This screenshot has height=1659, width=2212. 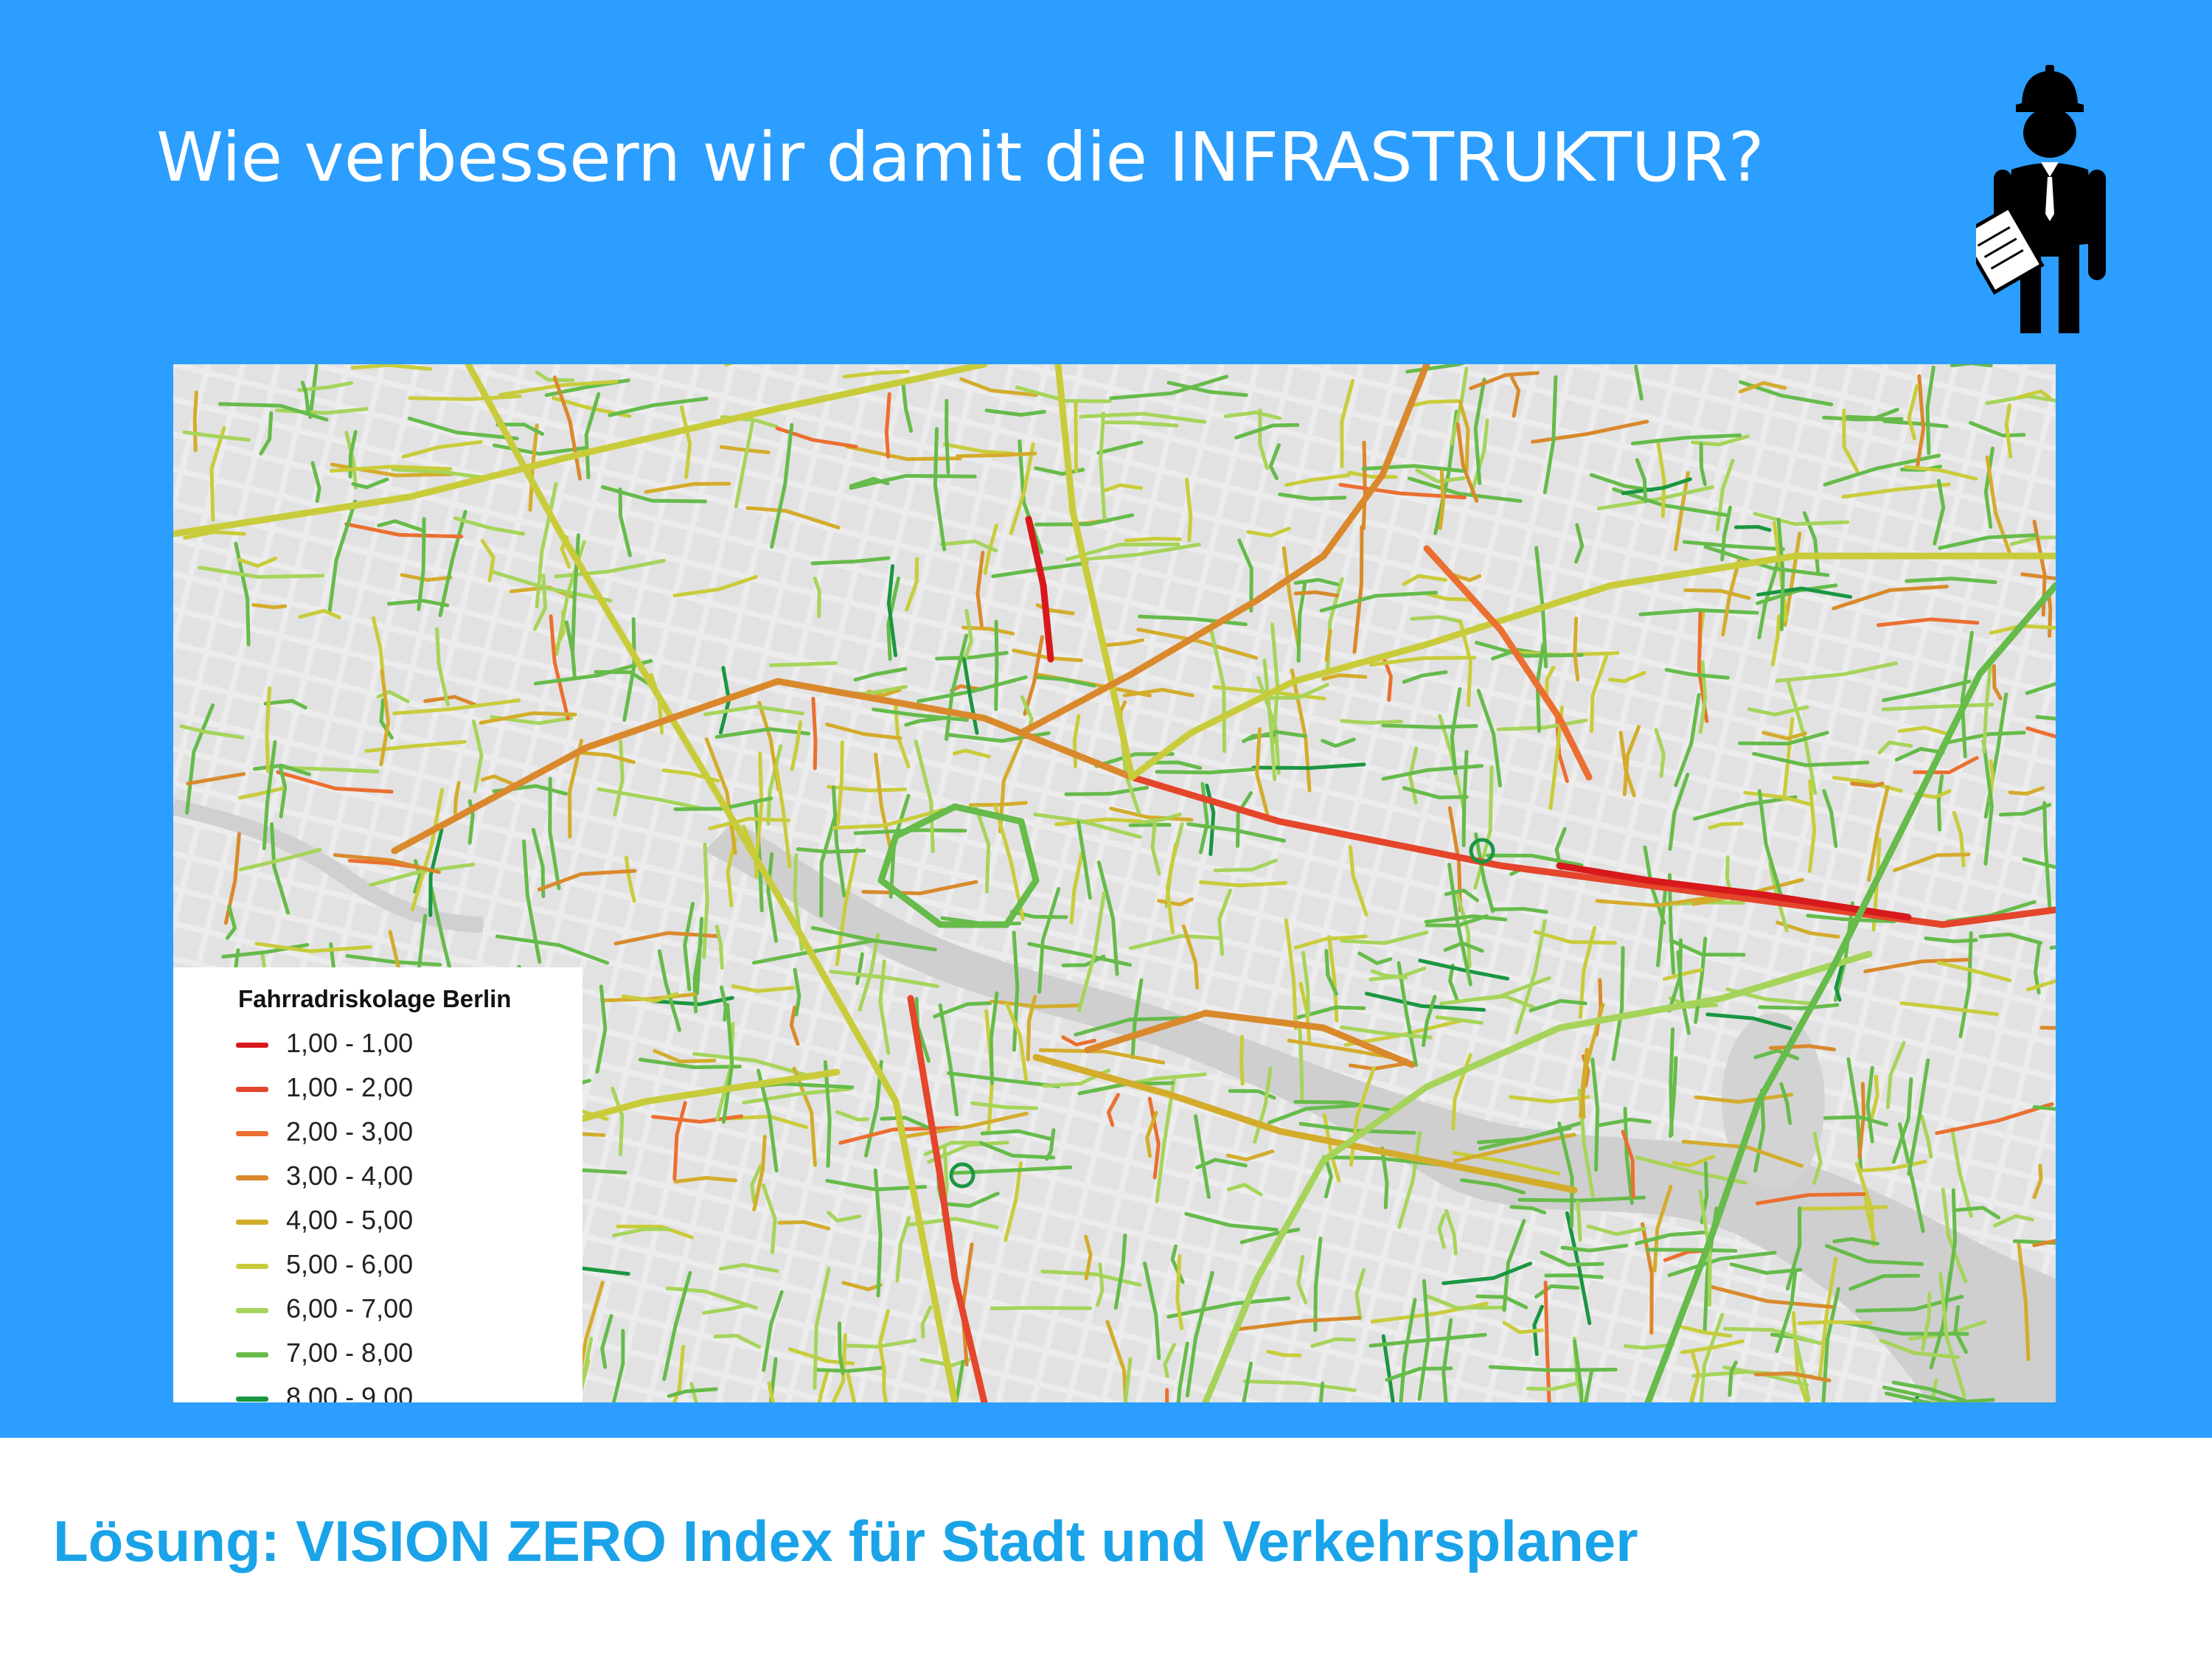 I want to click on construction-worker-icon, so click(x=2041, y=199).